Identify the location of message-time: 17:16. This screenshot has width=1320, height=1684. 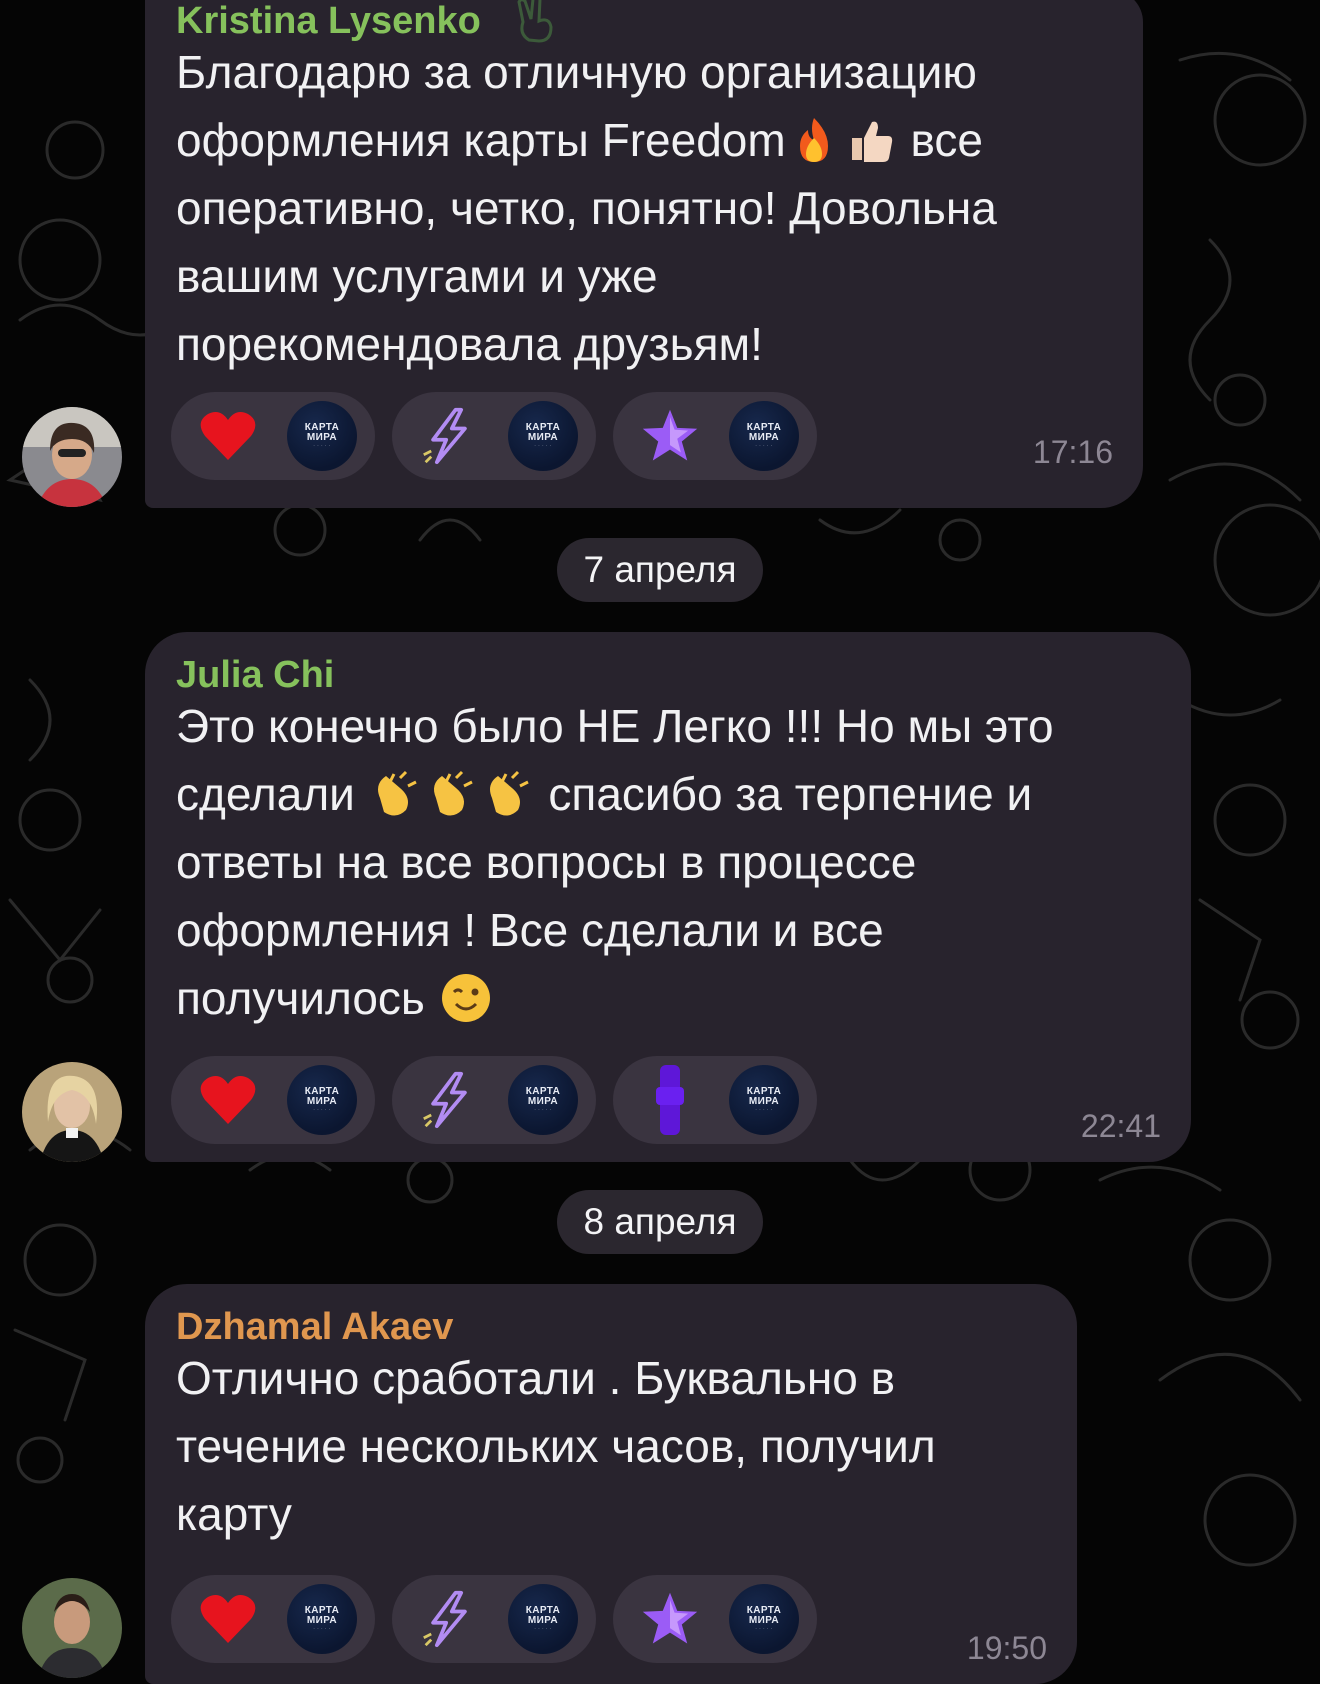
(1072, 452).